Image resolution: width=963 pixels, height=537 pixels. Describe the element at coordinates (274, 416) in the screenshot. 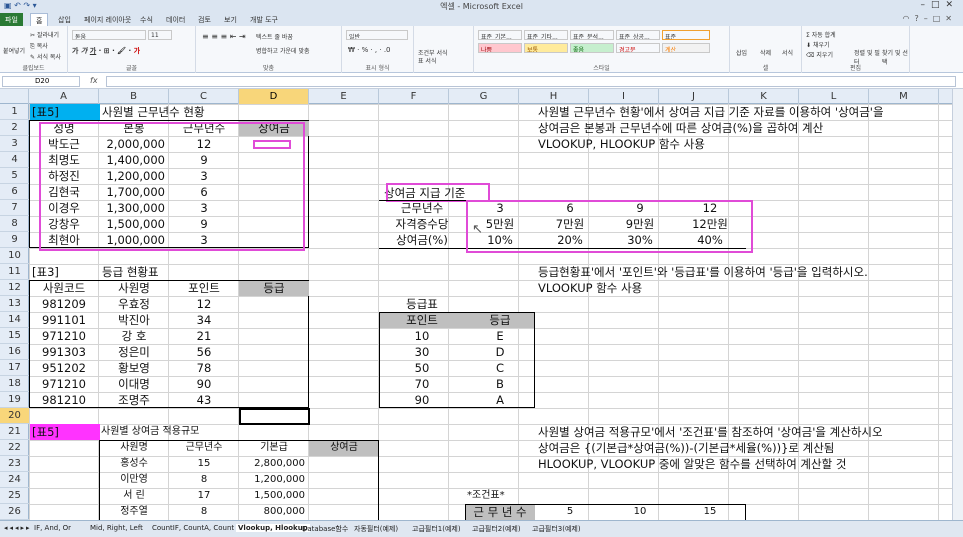

I see `active-cell-d20` at that location.